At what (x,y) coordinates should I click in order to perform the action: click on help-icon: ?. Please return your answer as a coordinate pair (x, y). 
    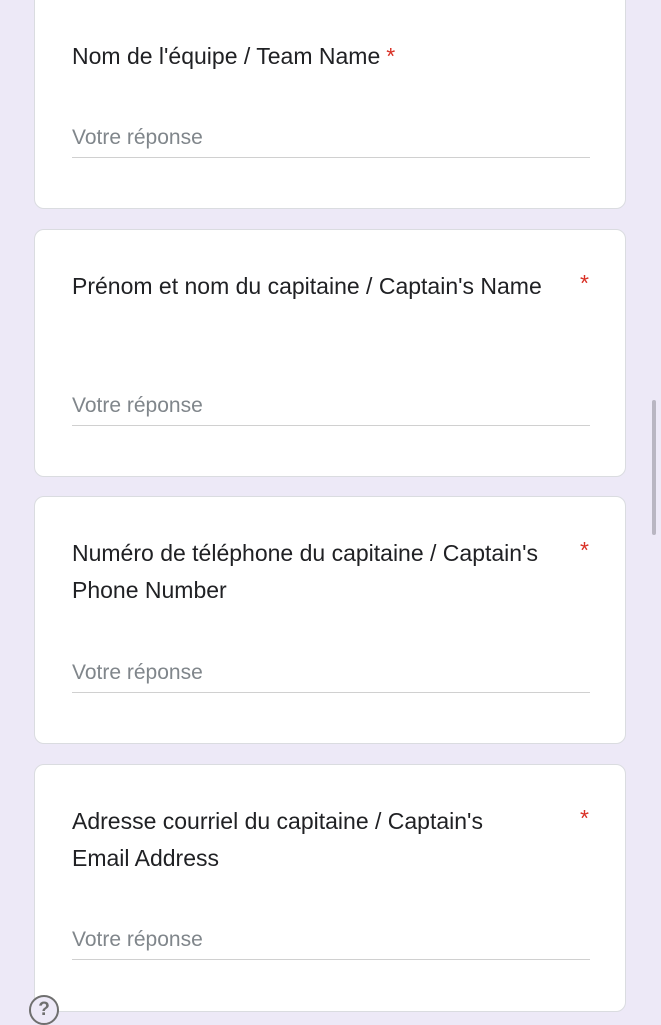
    Looking at the image, I should click on (44, 1010).